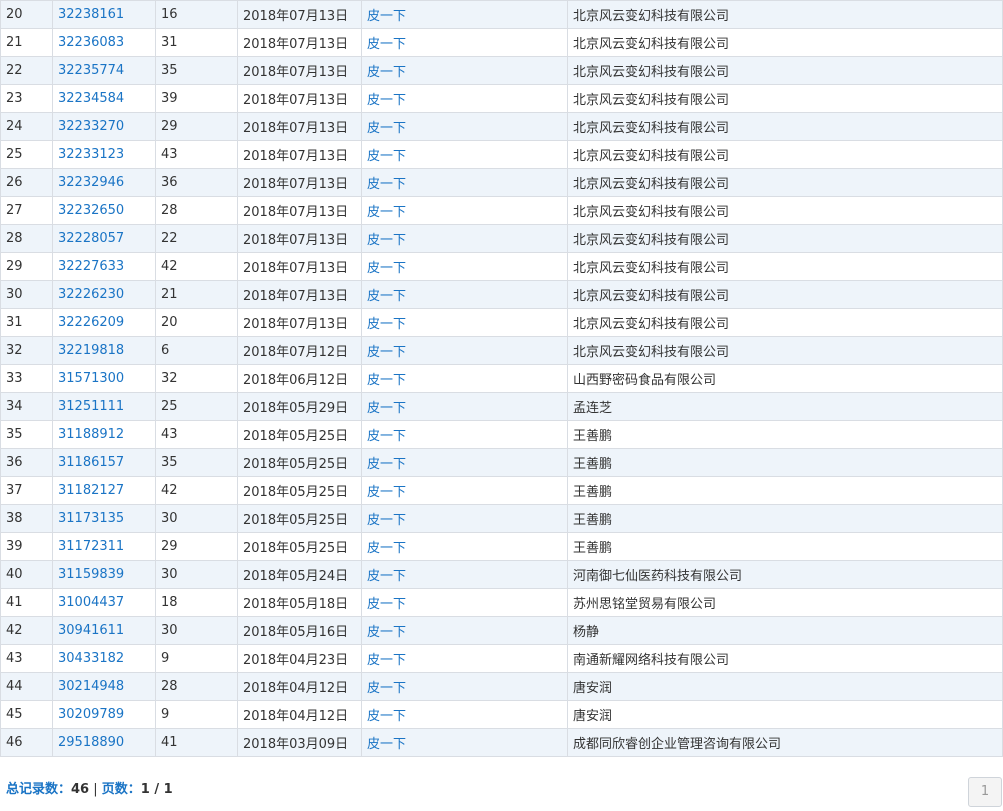 This screenshot has width=1003, height=811. Describe the element at coordinates (785, 574) in the screenshot. I see `applicant-cell: 河南御七仙医药科技有限公司` at that location.